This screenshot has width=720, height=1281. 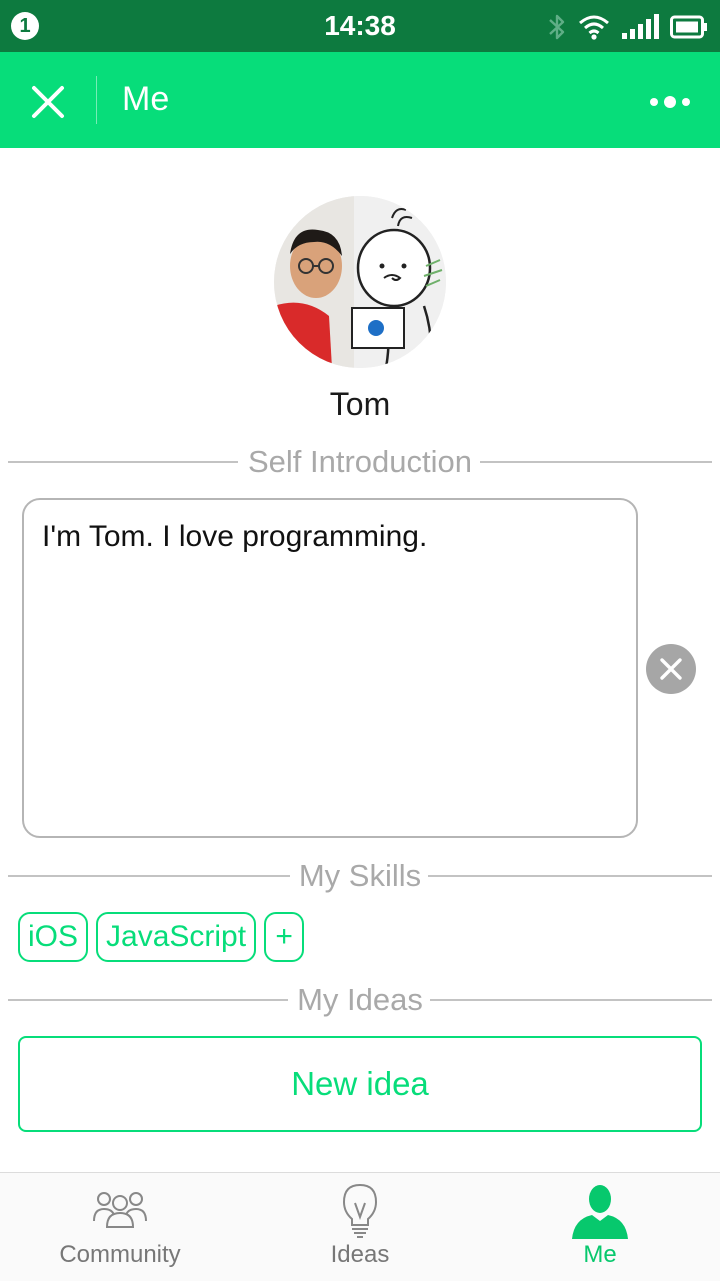 I want to click on avatar, so click(x=360, y=282).